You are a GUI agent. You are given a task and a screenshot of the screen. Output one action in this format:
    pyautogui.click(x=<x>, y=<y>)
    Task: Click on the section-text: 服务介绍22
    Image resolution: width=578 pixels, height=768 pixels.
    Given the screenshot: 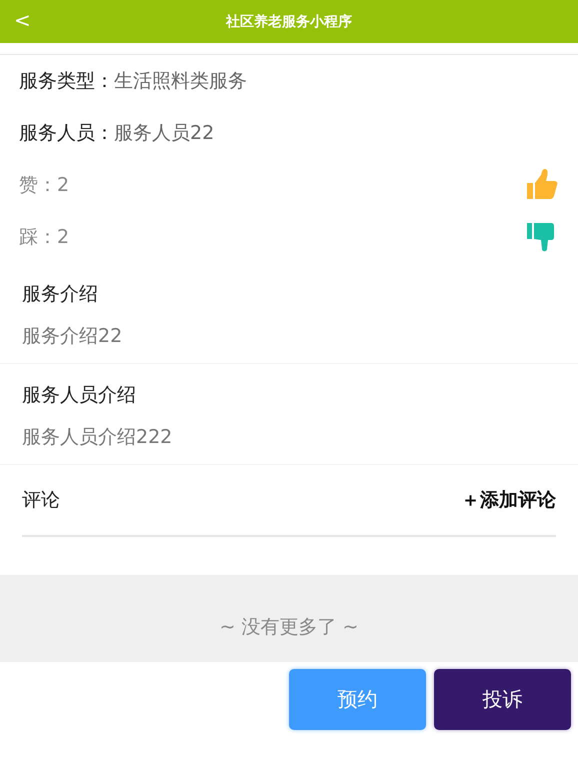 What is the action you would take?
    pyautogui.click(x=73, y=336)
    